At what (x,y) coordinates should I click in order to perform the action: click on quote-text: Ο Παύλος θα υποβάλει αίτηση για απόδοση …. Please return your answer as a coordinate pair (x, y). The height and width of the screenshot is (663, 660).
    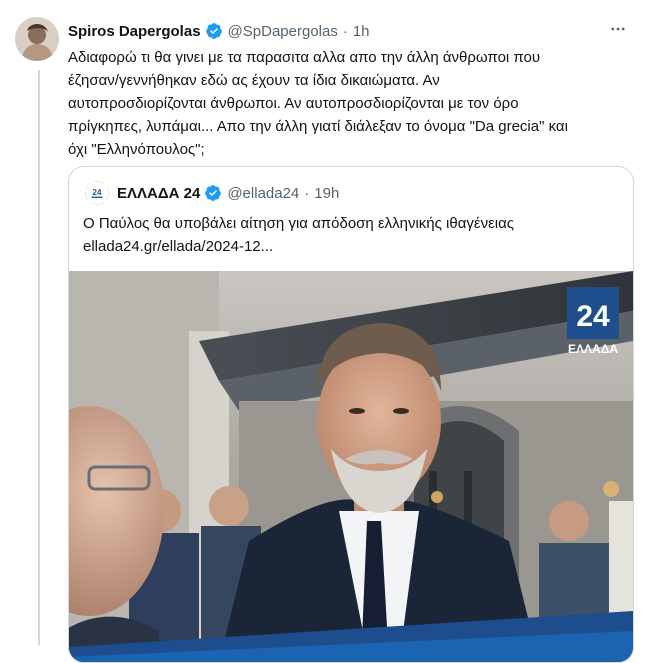
    Looking at the image, I should click on (351, 235).